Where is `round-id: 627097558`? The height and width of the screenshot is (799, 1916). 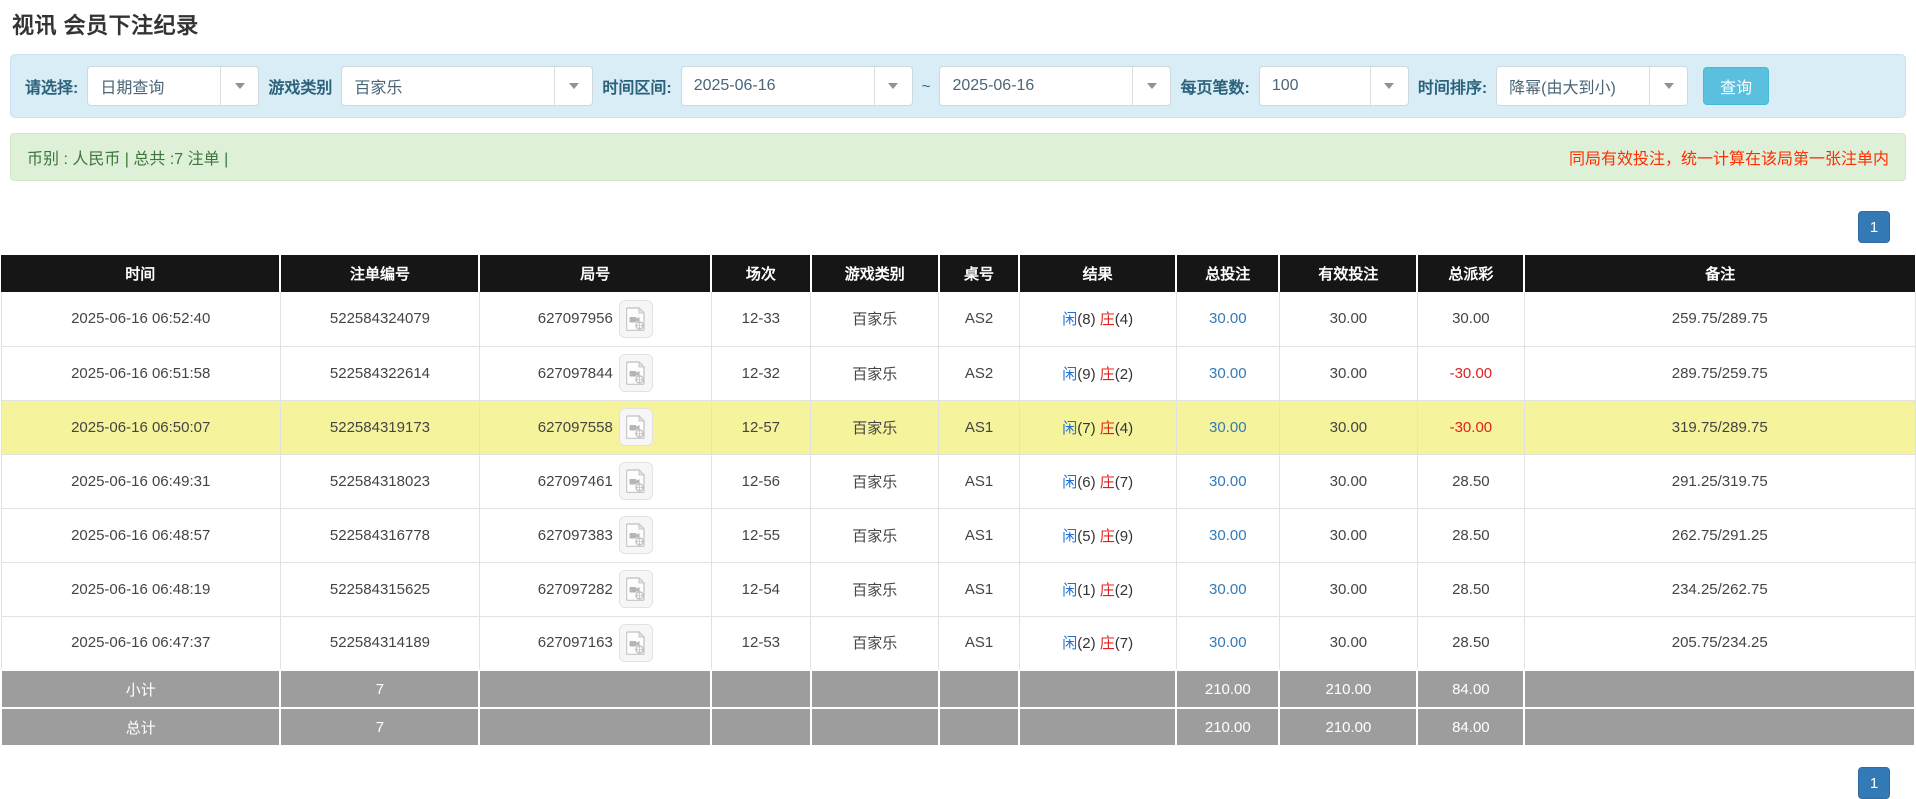
round-id: 627097558 is located at coordinates (575, 427).